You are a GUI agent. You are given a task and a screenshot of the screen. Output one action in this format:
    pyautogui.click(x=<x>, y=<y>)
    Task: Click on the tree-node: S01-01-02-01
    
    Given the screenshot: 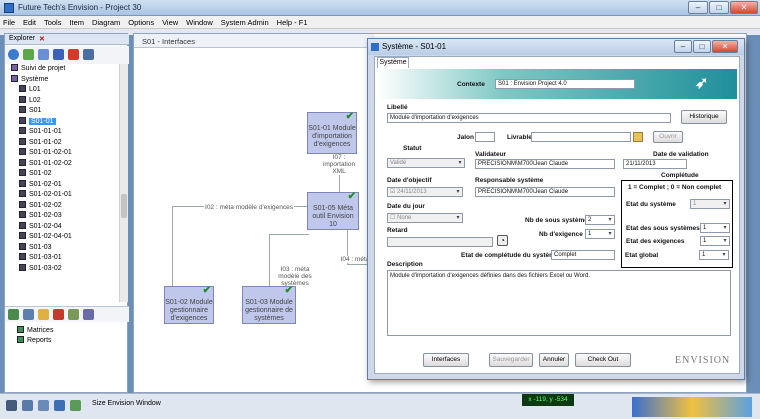 What is the action you would take?
    pyautogui.click(x=45, y=153)
    